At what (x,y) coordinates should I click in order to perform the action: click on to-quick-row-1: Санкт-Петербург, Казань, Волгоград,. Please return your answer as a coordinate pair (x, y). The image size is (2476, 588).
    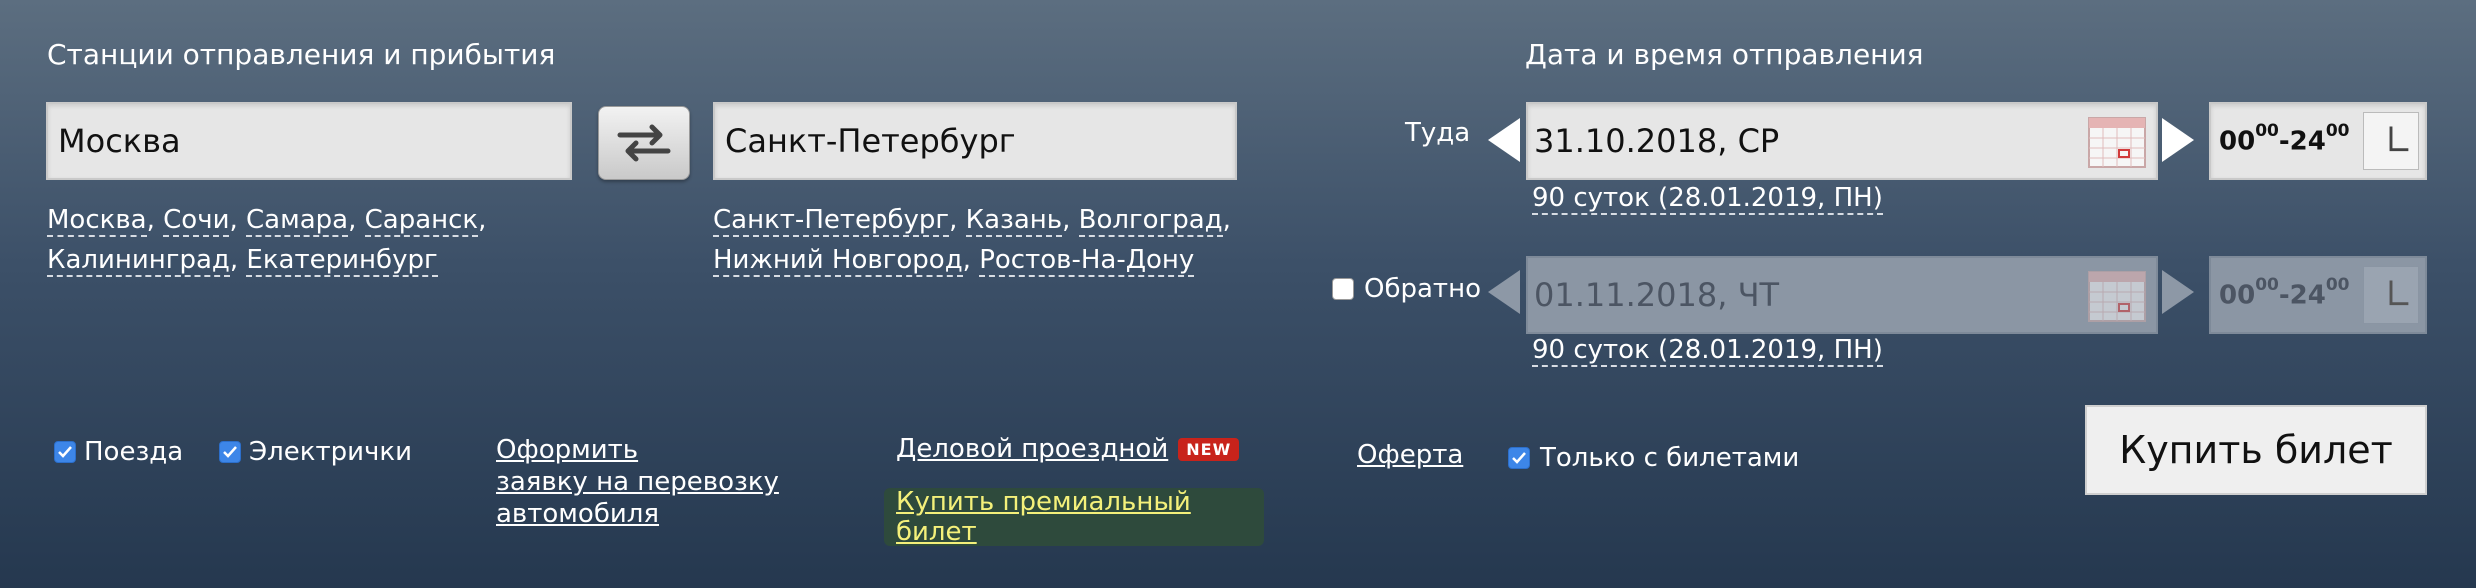
    Looking at the image, I should click on (972, 221).